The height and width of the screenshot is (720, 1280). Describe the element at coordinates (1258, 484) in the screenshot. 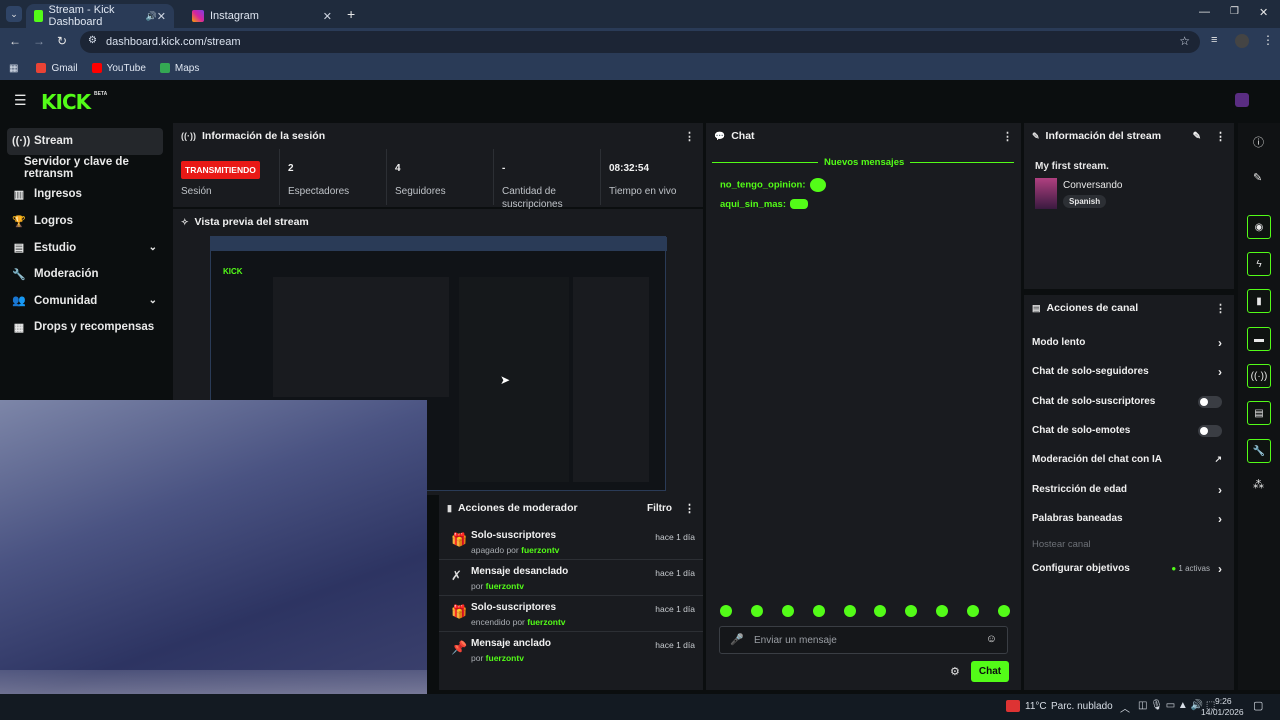

I see `more-tools-icon: ⁂` at that location.